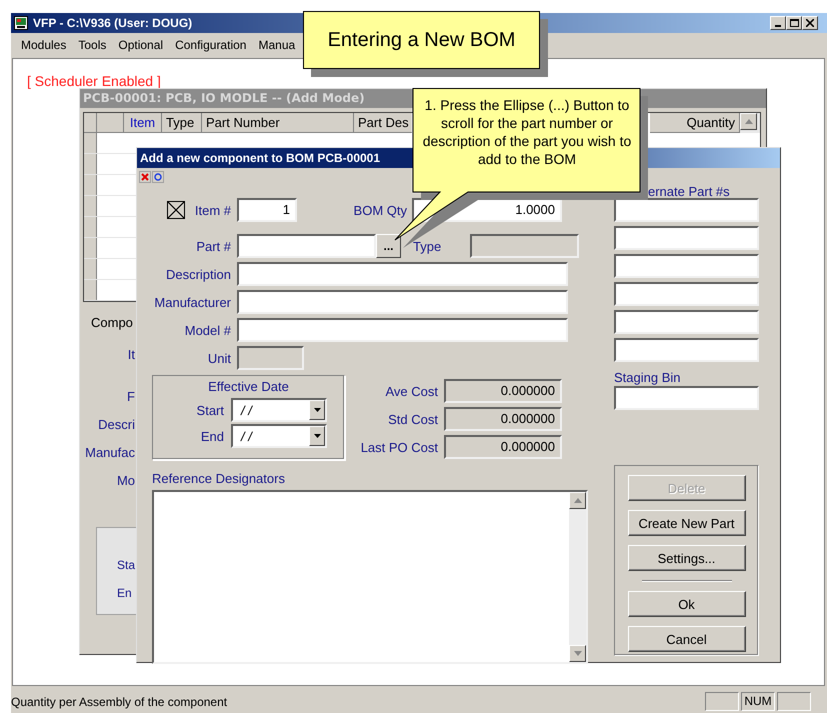  I want to click on column-header: Part Number, so click(278, 123).